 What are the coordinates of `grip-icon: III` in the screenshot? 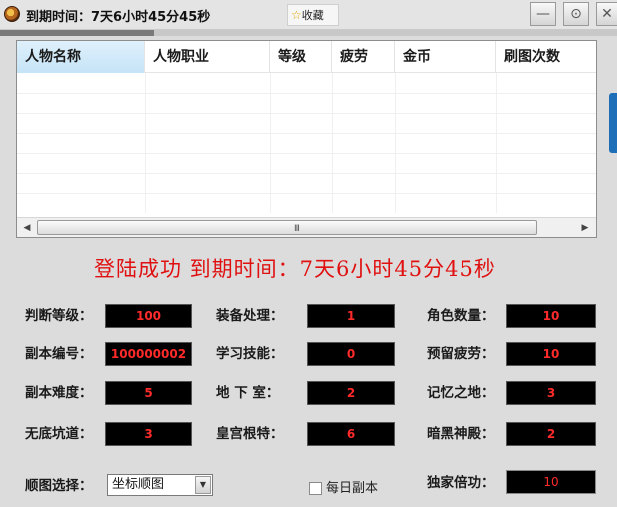 It's located at (297, 229).